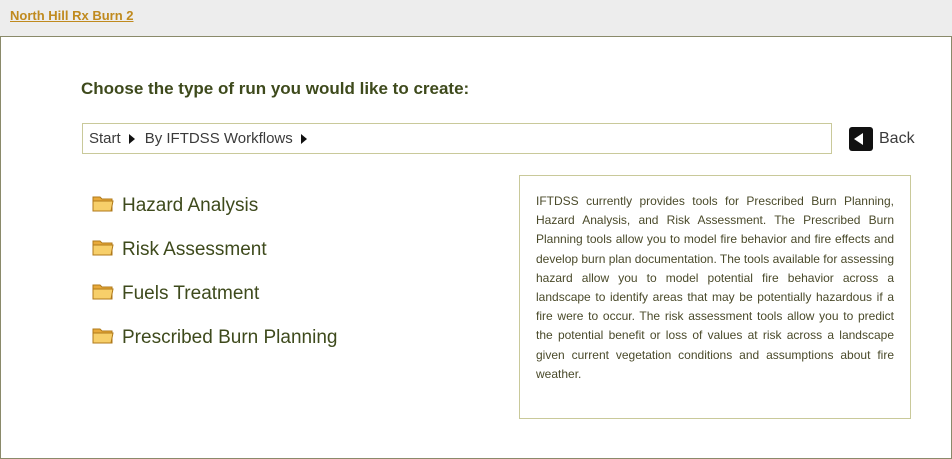 The image size is (952, 459). Describe the element at coordinates (476, 18) in the screenshot. I see `top-bar: North Hill Rx Burn 2` at that location.